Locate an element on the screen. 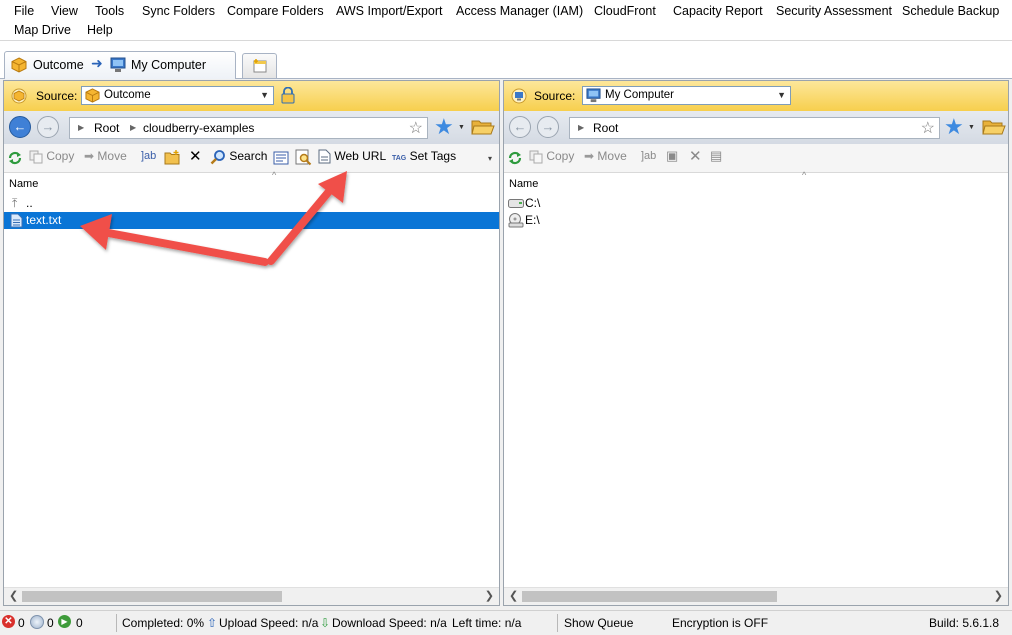 Image resolution: width=1012 pixels, height=635 pixels. menu-aws-import-export: AWS Import/Export is located at coordinates (389, 11).